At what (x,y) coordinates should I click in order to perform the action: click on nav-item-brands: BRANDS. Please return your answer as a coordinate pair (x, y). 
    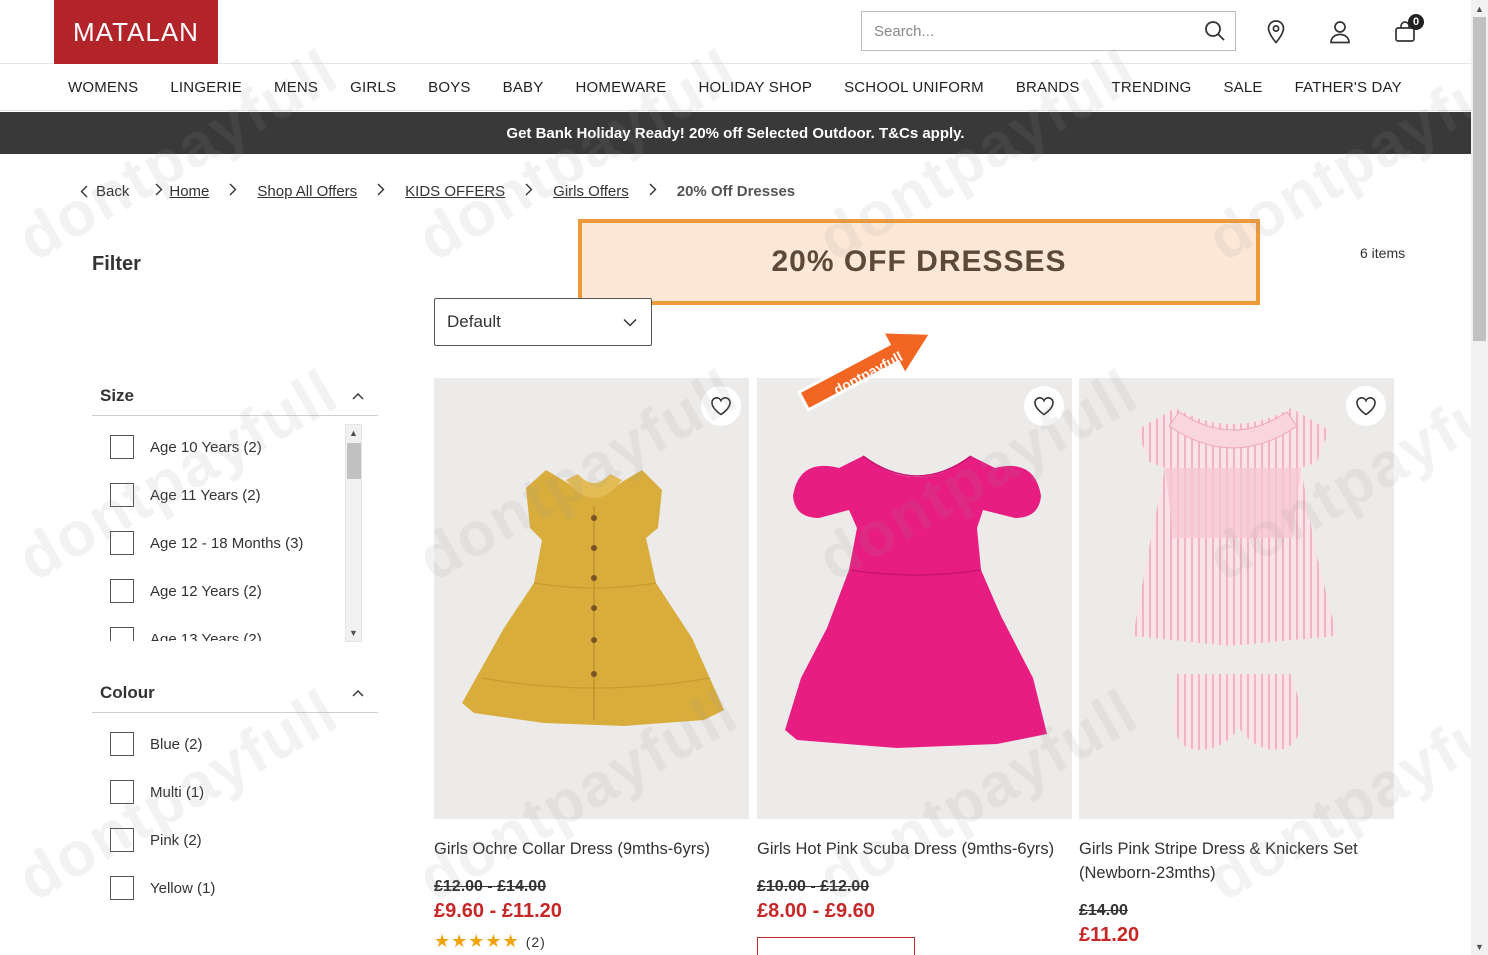
    Looking at the image, I should click on (1048, 87).